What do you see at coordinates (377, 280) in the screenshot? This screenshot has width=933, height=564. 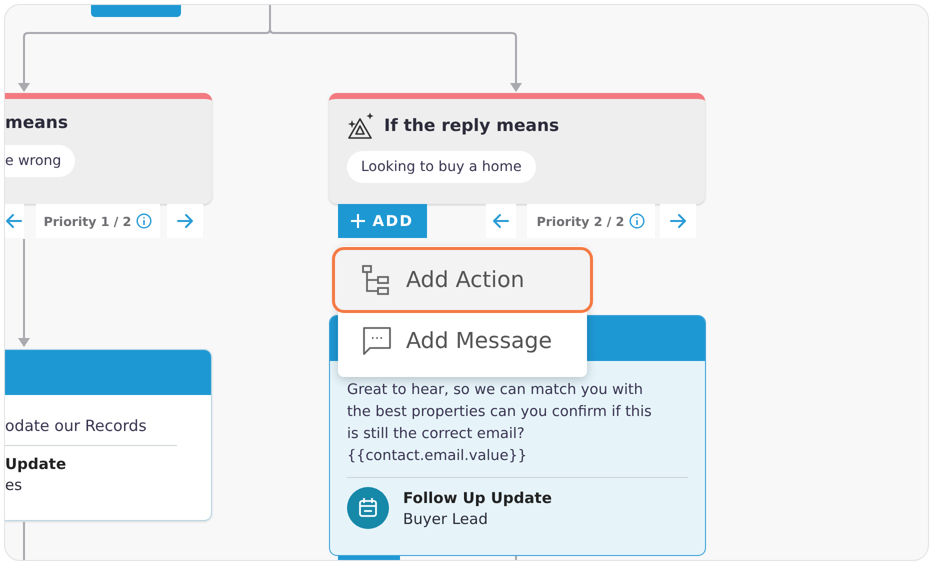 I see `tree-icon` at bounding box center [377, 280].